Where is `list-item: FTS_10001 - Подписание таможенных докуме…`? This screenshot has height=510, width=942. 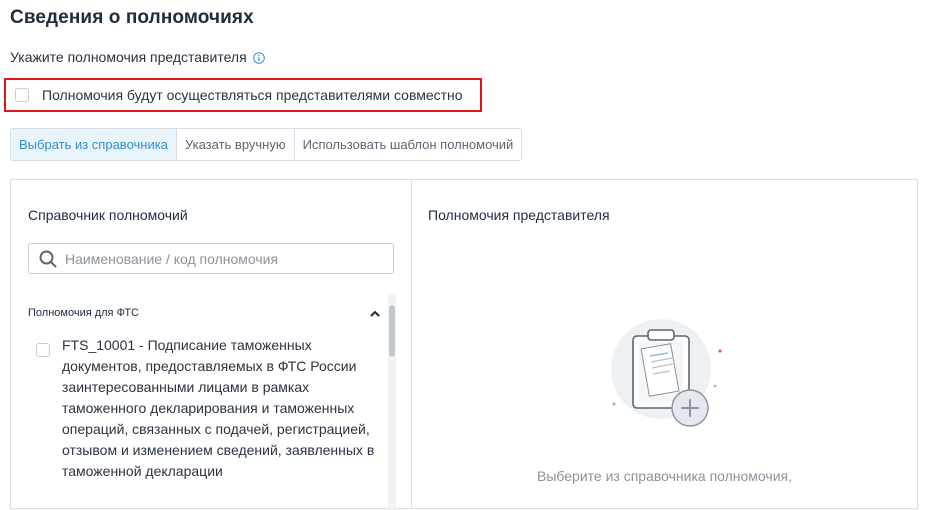 list-item: FTS_10001 - Подписание таможенных докуме… is located at coordinates (208, 408).